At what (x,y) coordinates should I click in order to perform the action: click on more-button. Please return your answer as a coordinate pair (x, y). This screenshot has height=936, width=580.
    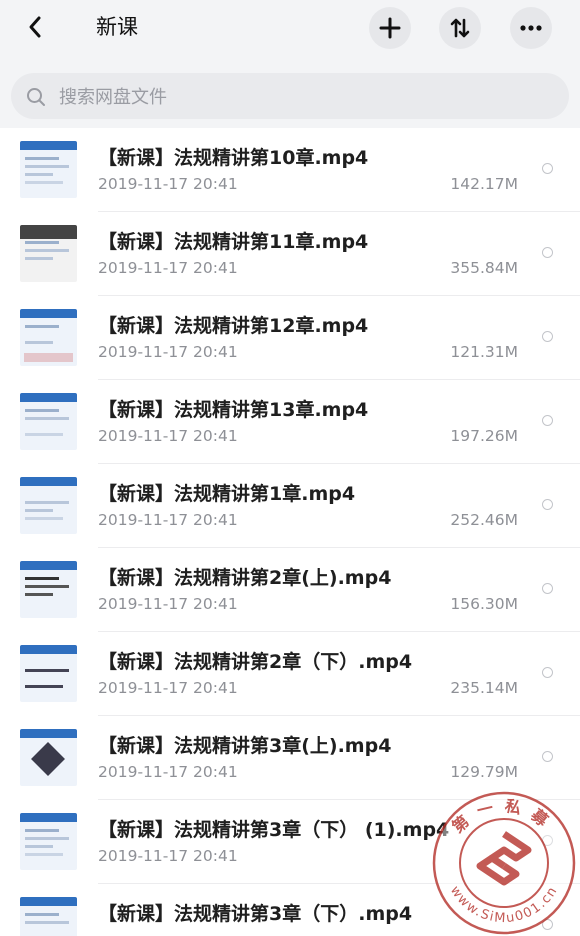
    Looking at the image, I should click on (531, 28).